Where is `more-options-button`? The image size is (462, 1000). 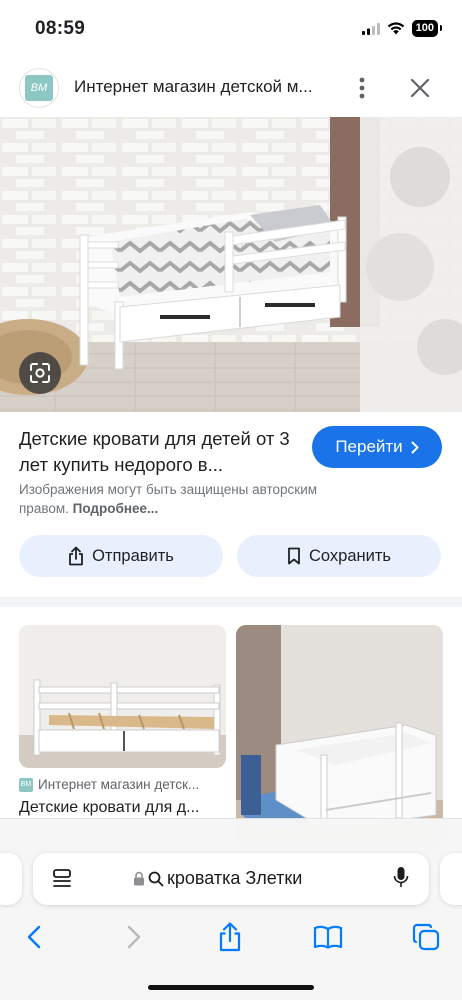 more-options-button is located at coordinates (362, 88).